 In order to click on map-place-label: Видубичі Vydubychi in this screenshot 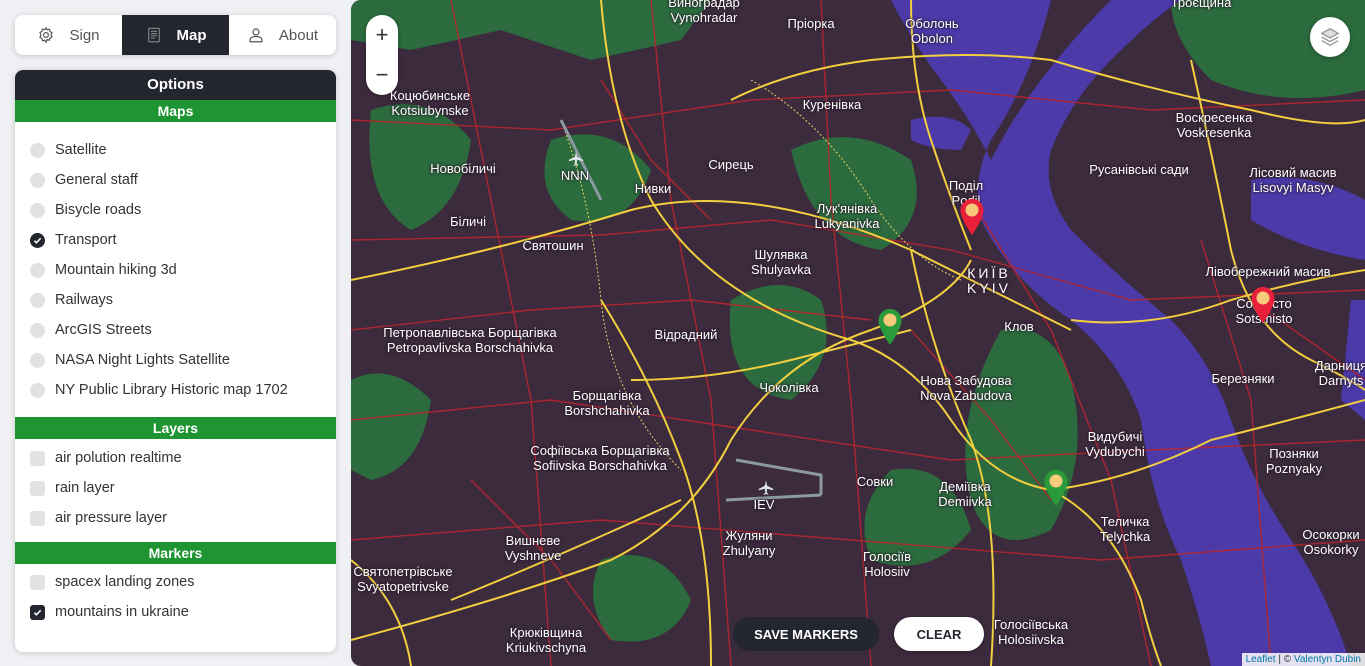, I will do `click(1115, 444)`.